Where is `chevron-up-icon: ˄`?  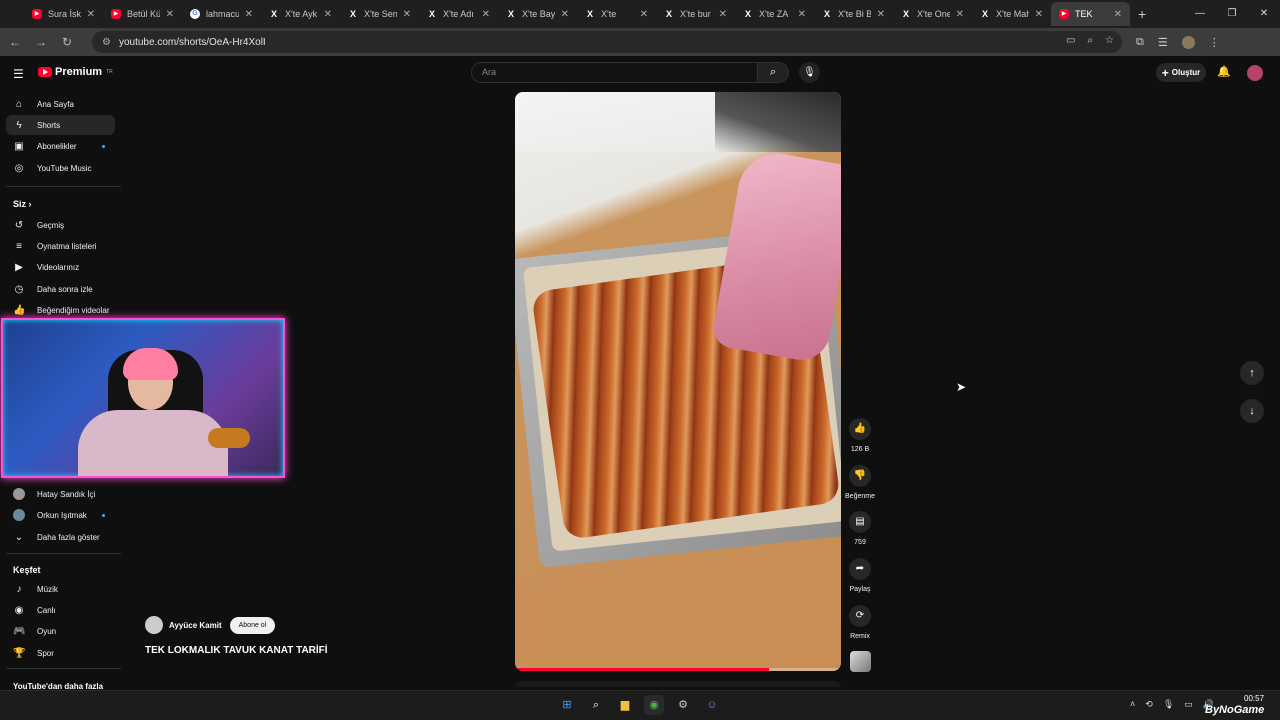
chevron-up-icon: ˄ is located at coordinates (1132, 704).